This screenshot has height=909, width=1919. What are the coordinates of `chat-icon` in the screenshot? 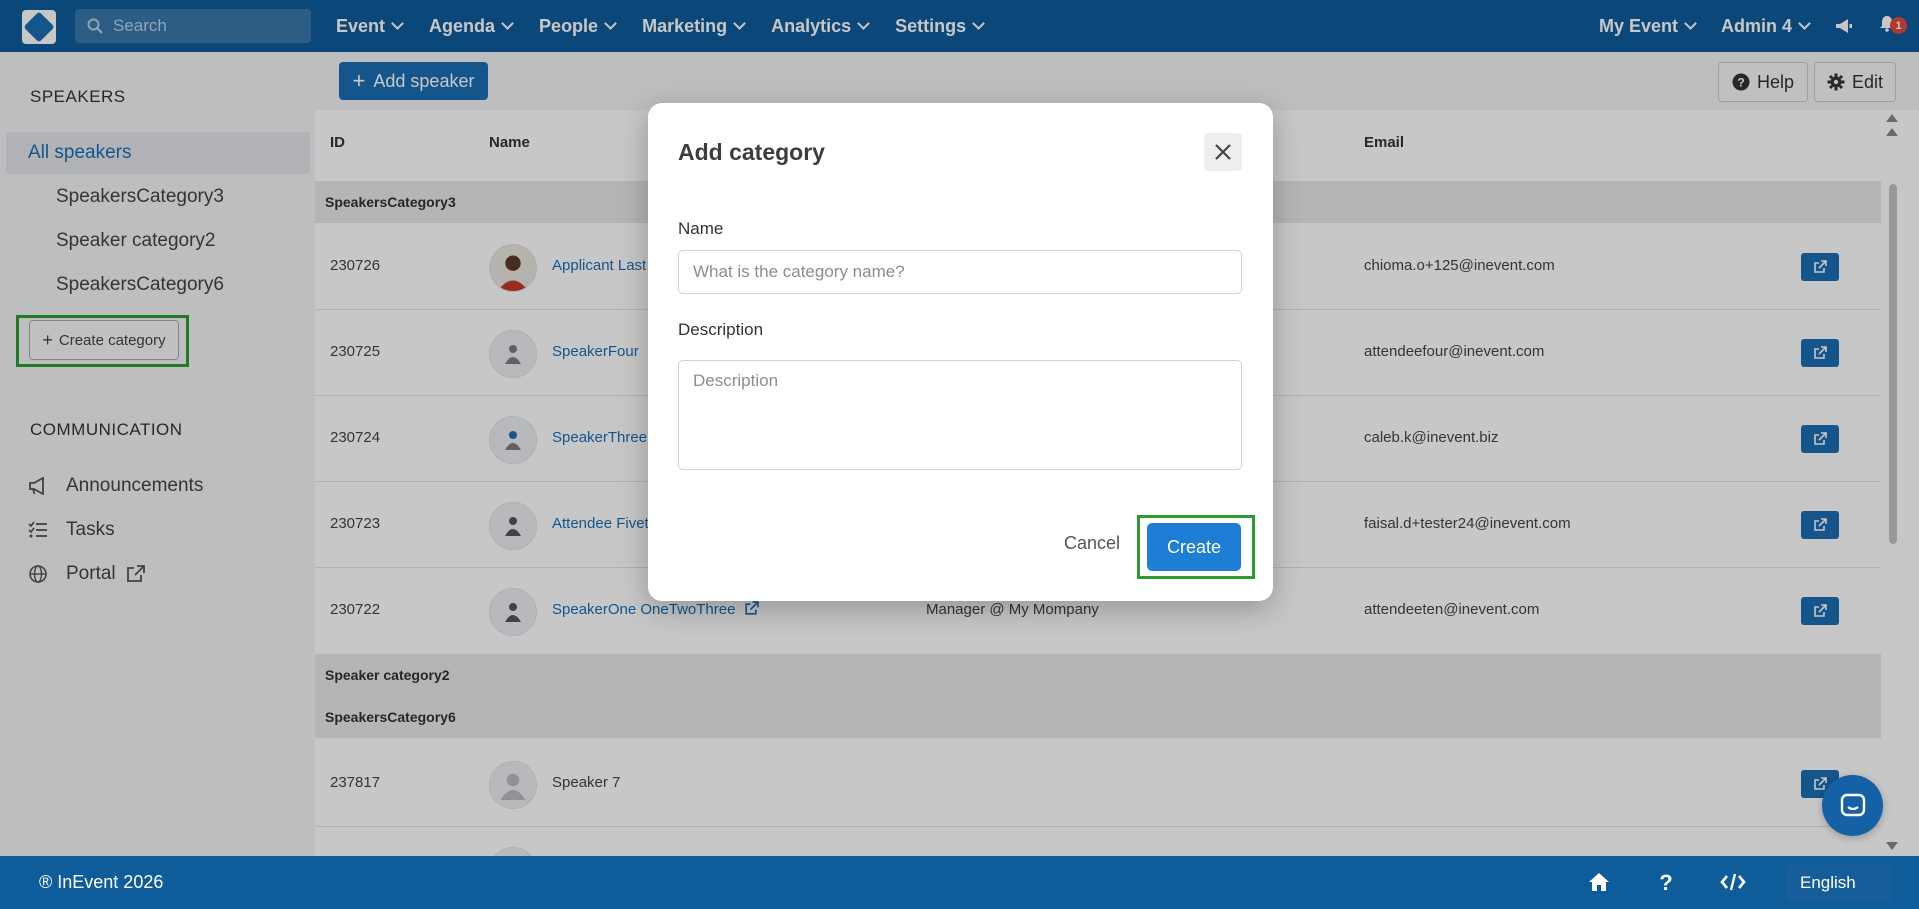 It's located at (1852, 804).